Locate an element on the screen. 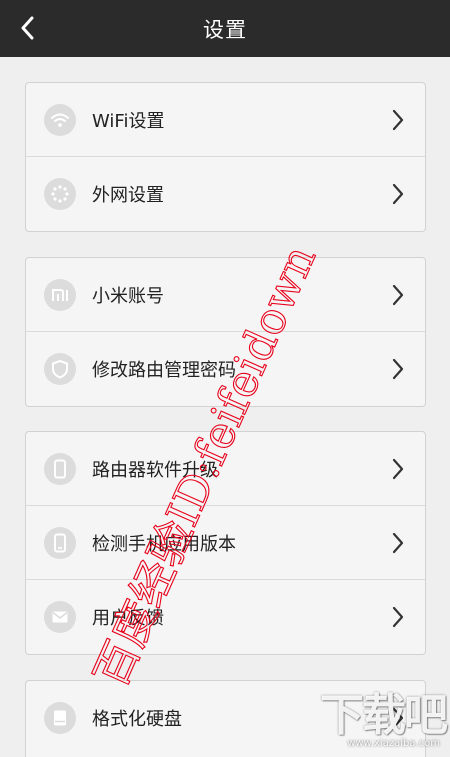 The height and width of the screenshot is (757, 450). top-app-bar: 设置 is located at coordinates (225, 28).